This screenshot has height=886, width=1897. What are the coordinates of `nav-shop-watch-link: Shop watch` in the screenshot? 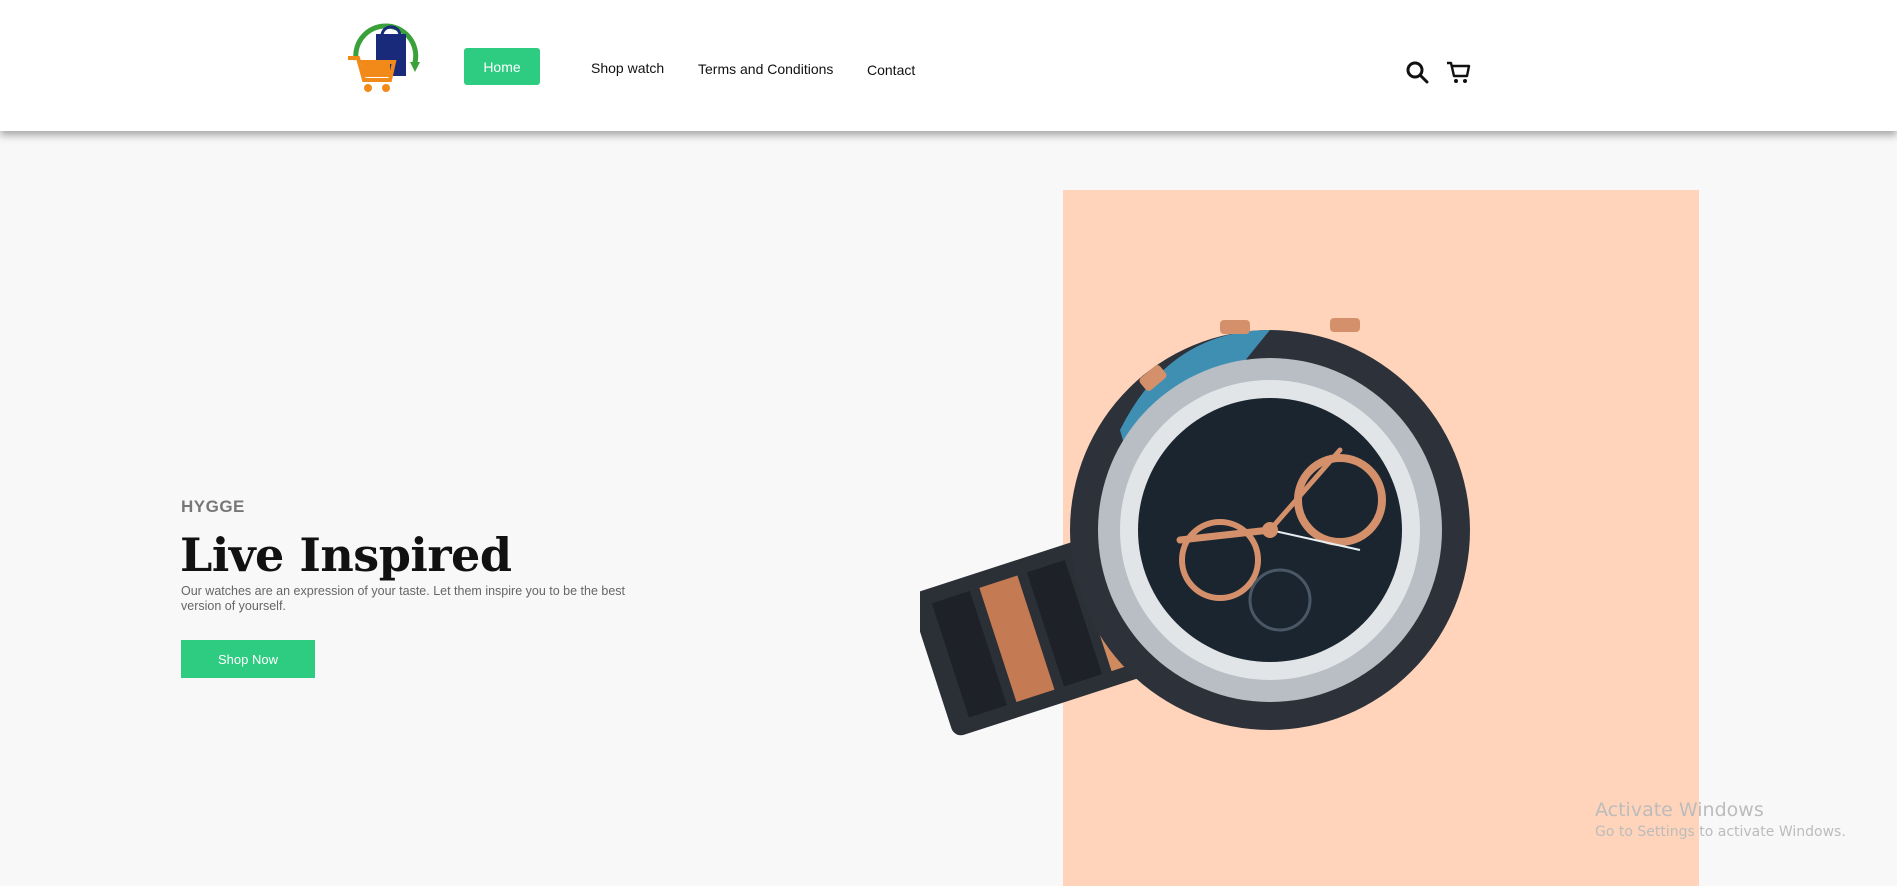 It's located at (627, 68).